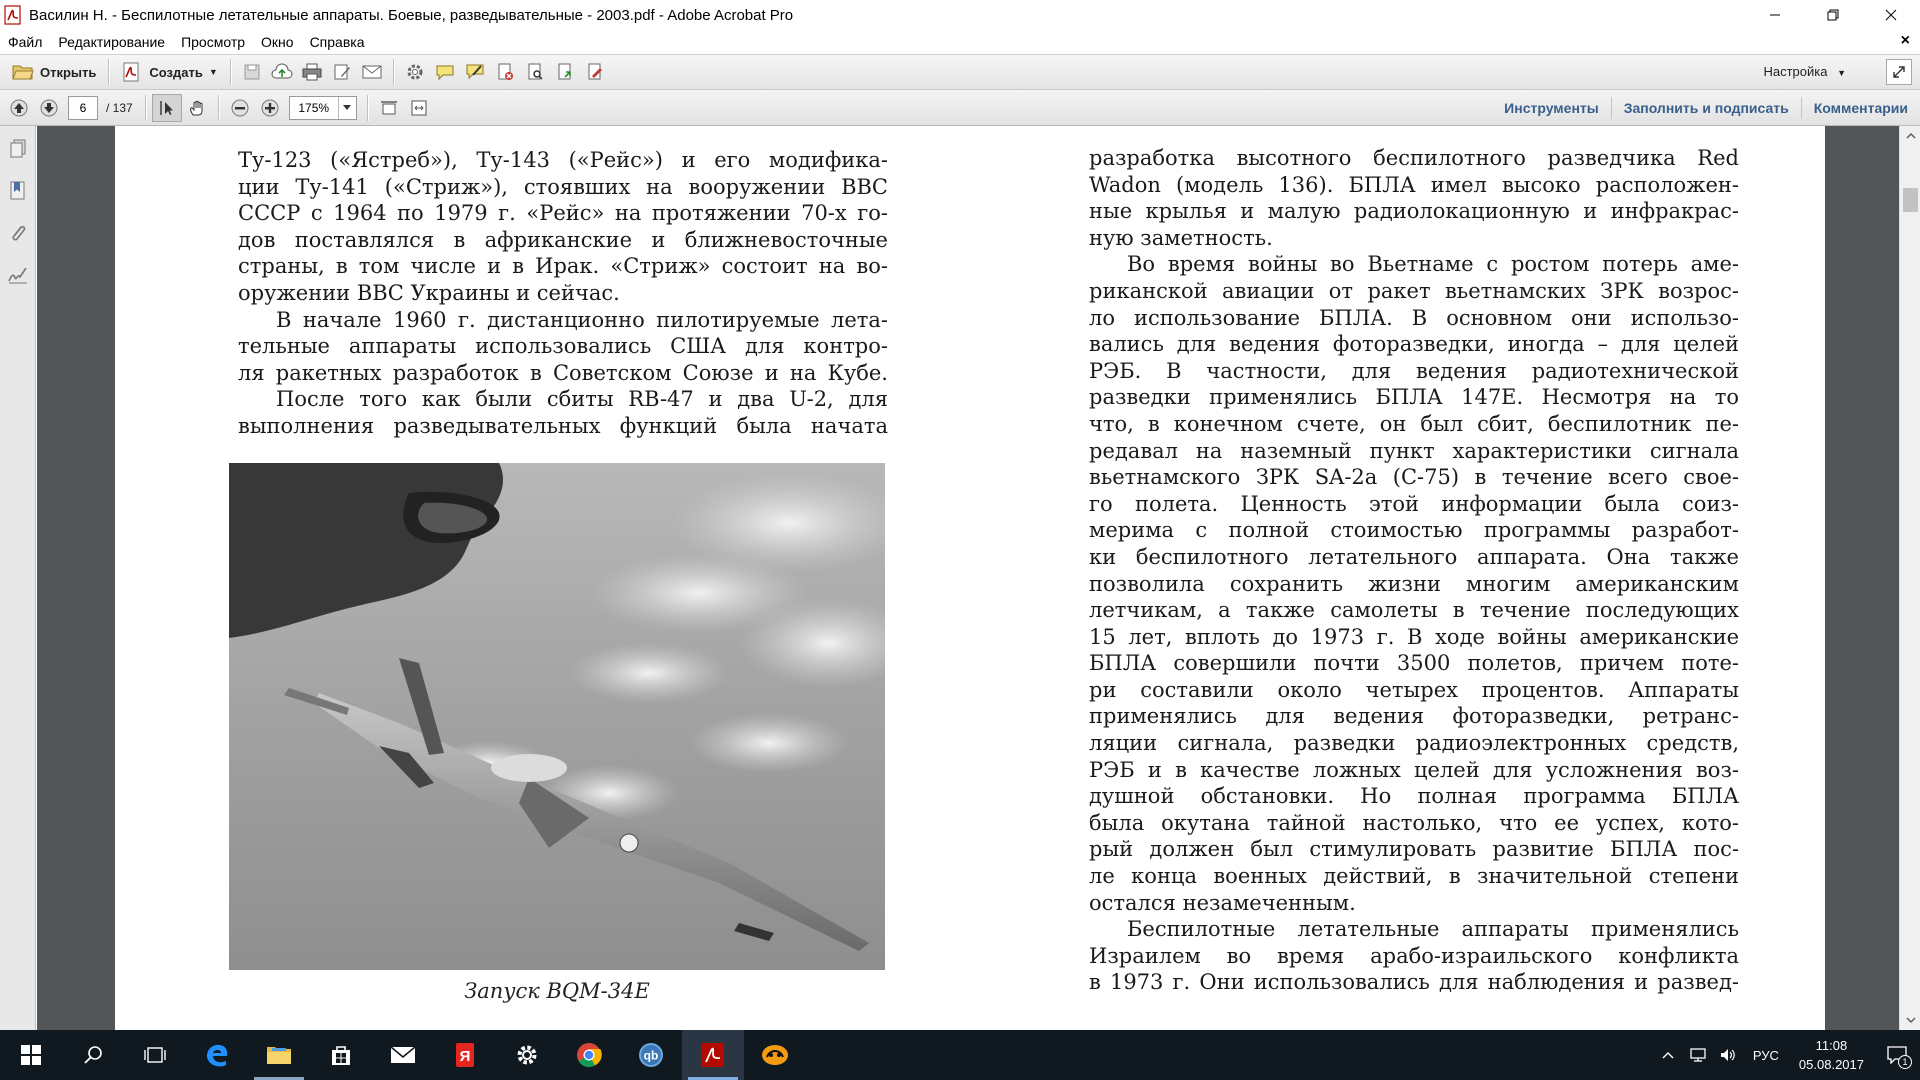  I want to click on next-page-button, so click(49, 108).